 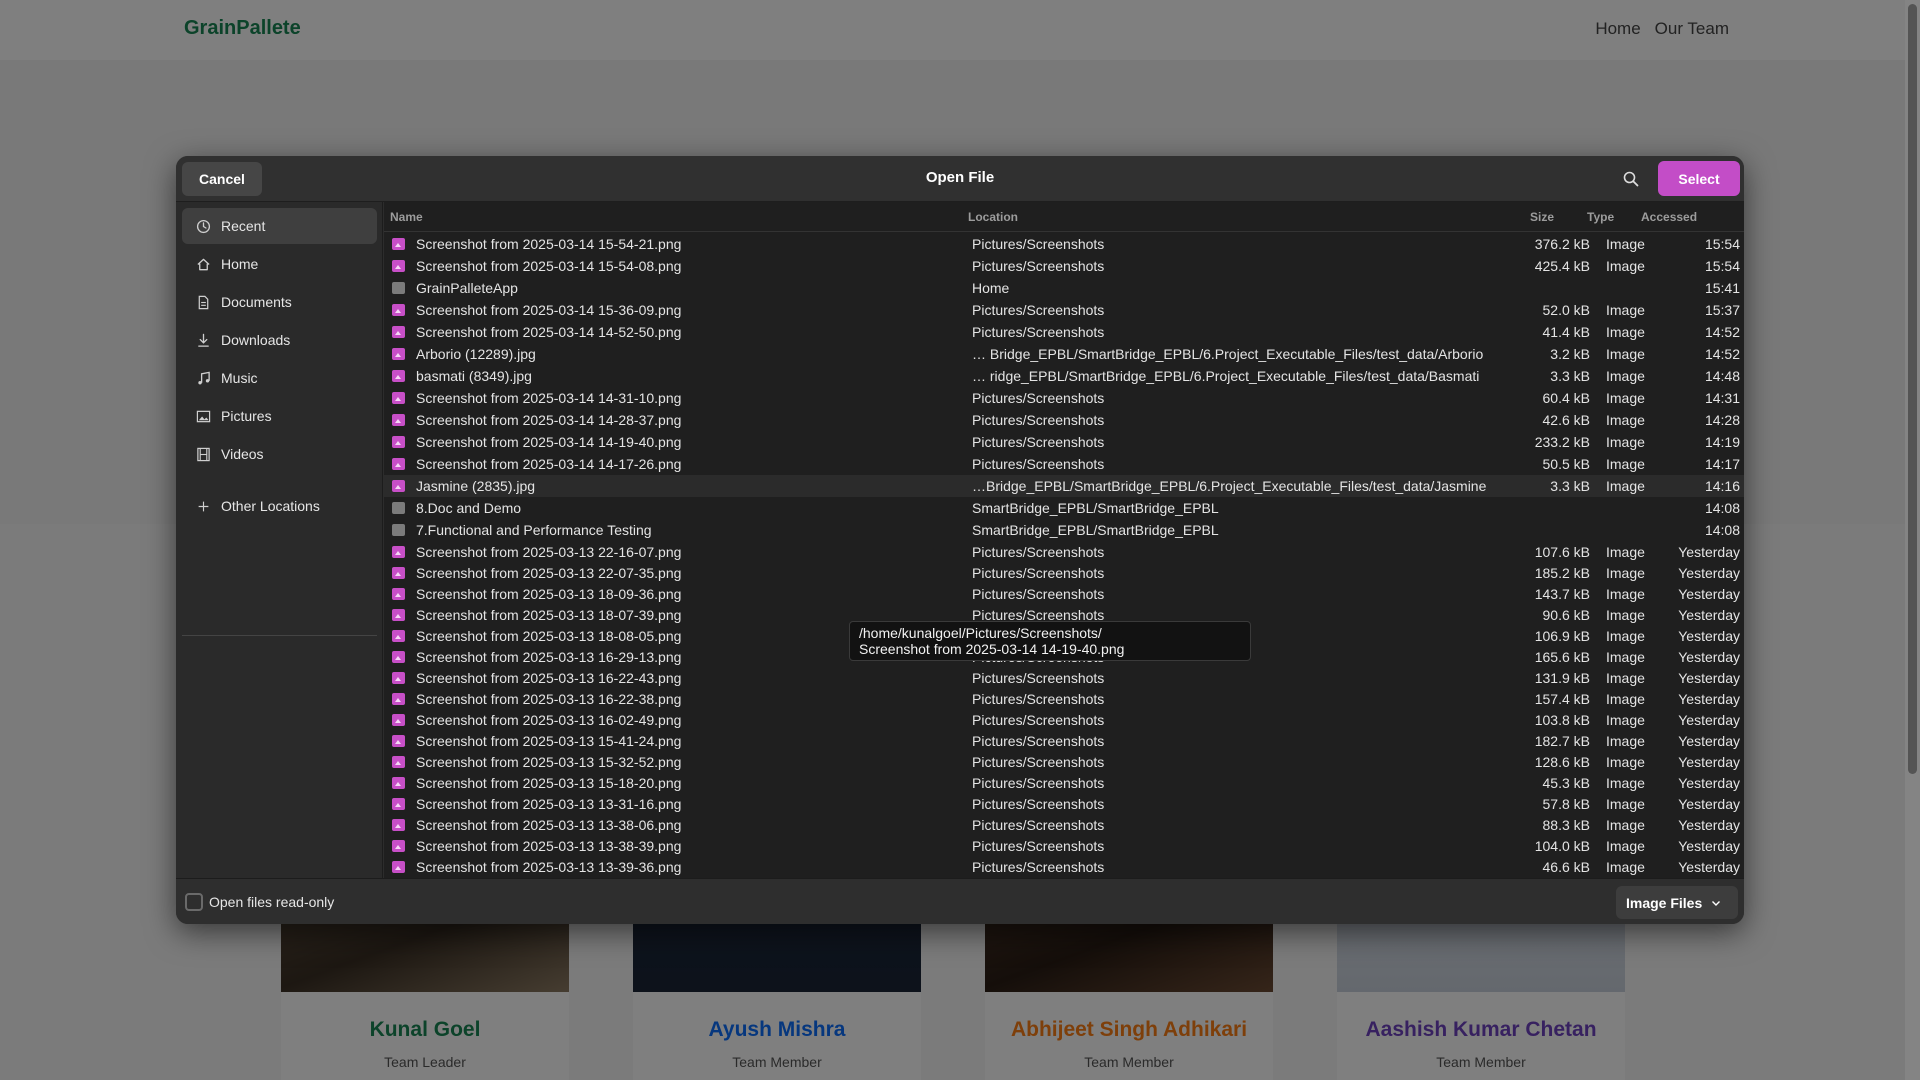 I want to click on file-name: Screenshot from 2025-03-13 15-41-24.png, so click(x=549, y=741).